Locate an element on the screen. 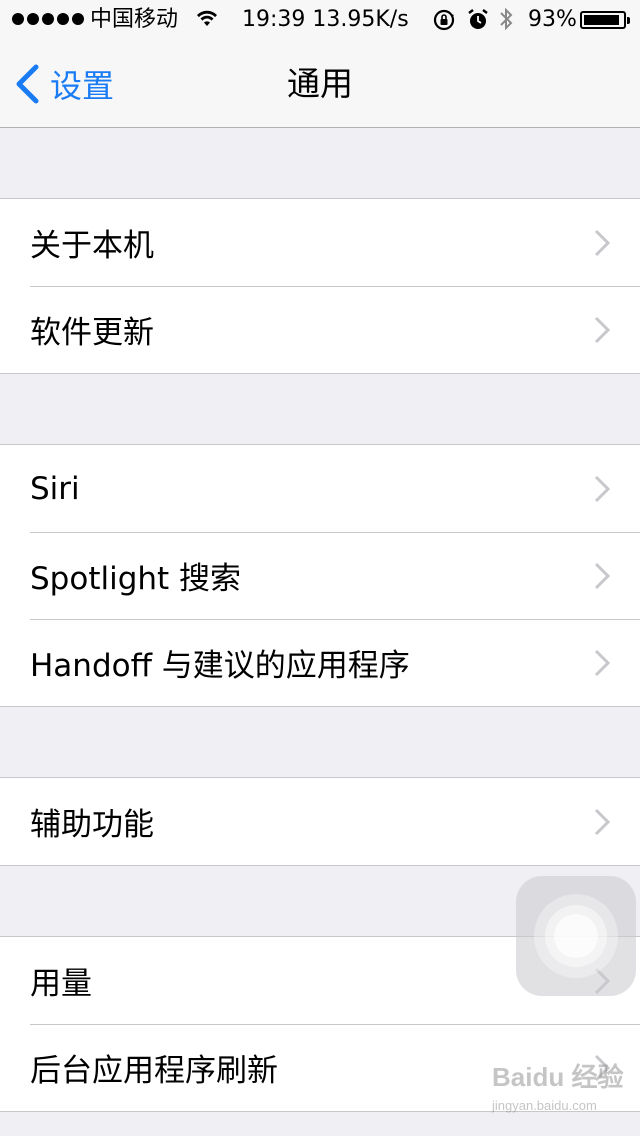 The width and height of the screenshot is (640, 1136). row-label: 用量 is located at coordinates (61, 984).